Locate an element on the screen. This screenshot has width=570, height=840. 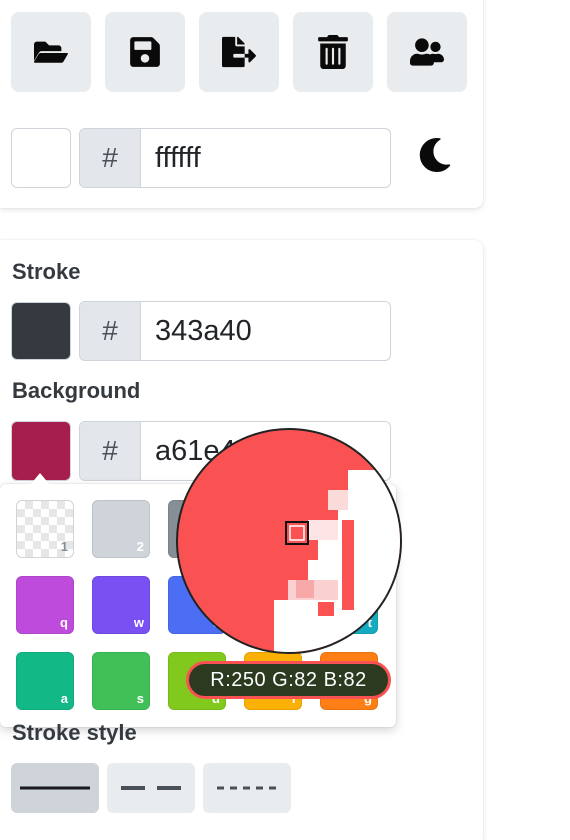
users-icon is located at coordinates (427, 52).